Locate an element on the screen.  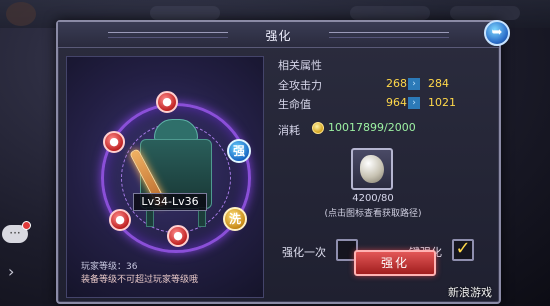
cost-label: 消耗 is located at coordinates (289, 130).